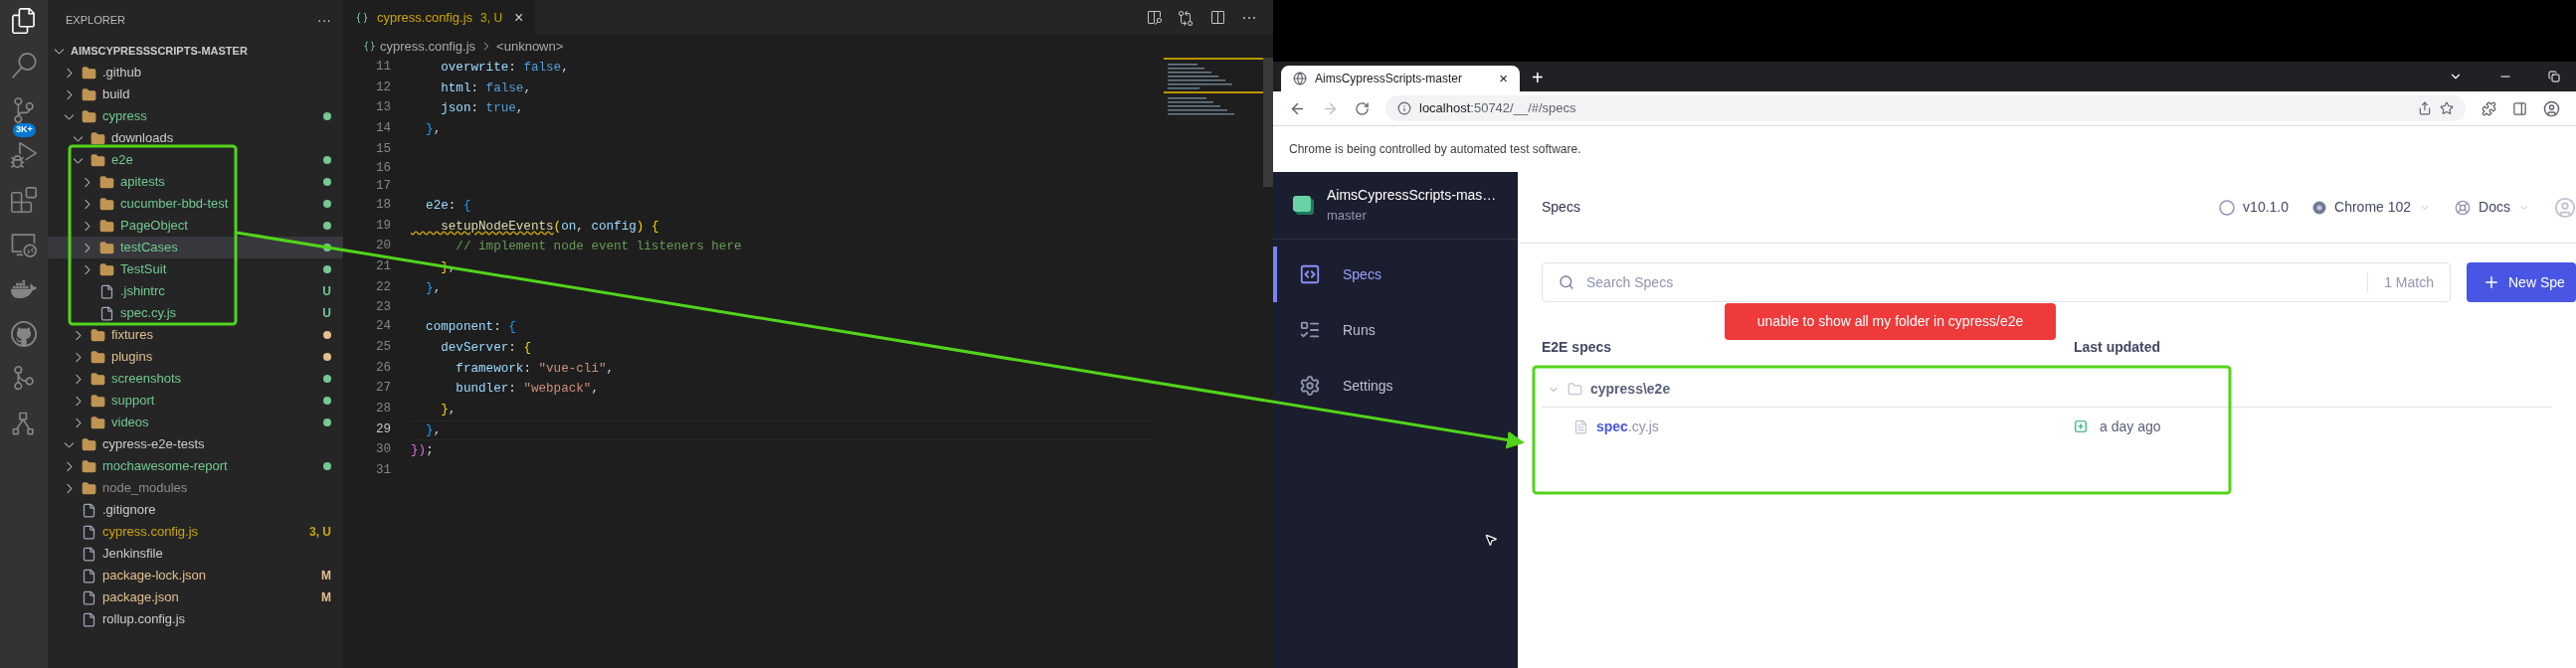 The image size is (2576, 668). Describe the element at coordinates (195, 510) in the screenshot. I see `tree-item: .gitignore` at that location.